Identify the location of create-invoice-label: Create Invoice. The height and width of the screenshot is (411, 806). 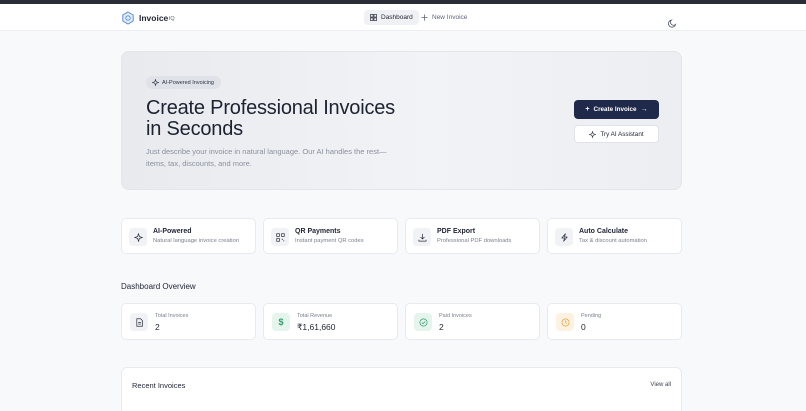
(615, 109).